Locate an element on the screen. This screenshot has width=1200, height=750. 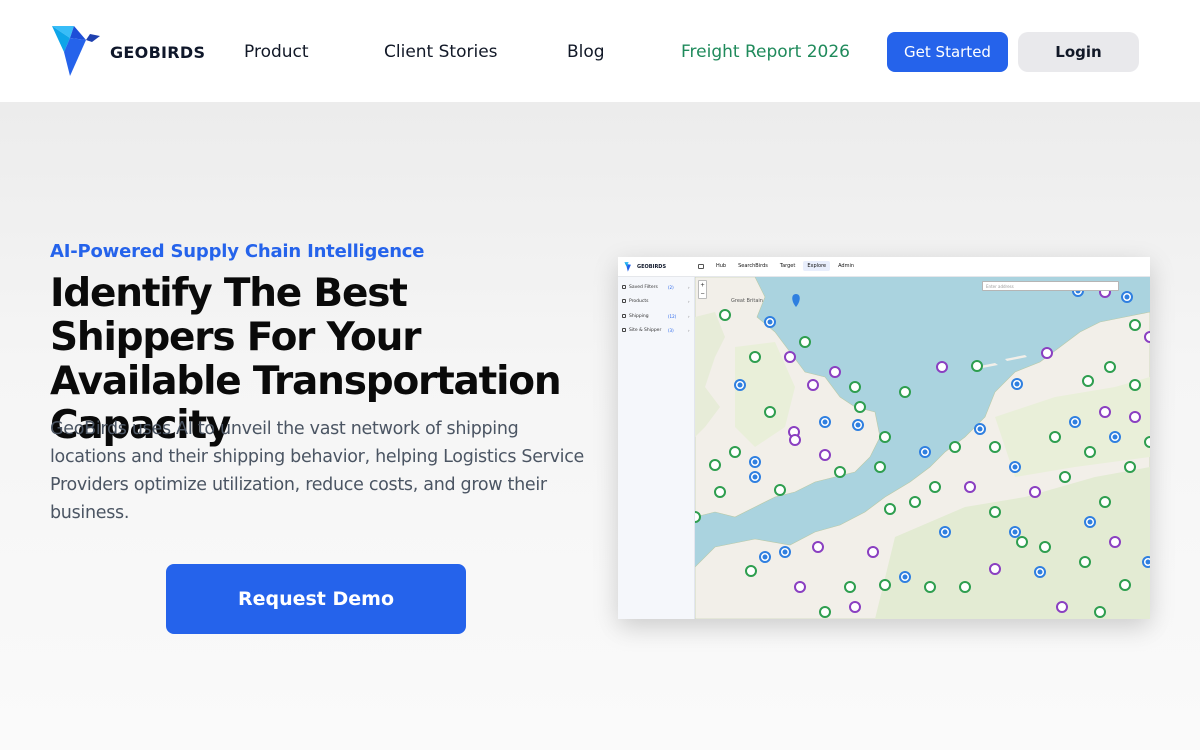
sidebar-item-count: (3) is located at coordinates (671, 330).